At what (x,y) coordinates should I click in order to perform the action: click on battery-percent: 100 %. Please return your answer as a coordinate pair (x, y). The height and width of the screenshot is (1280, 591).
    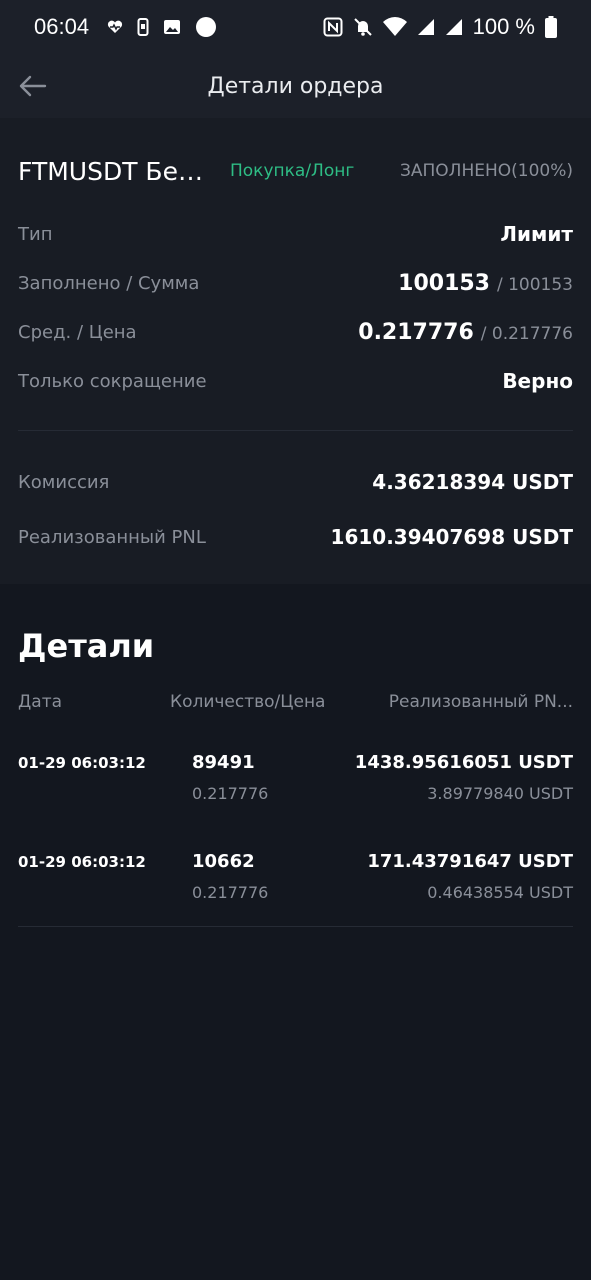
    Looking at the image, I should click on (503, 26).